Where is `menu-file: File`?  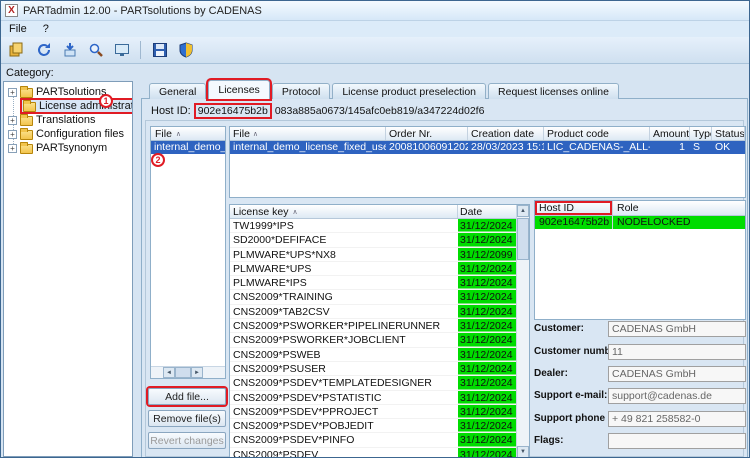
menu-file: File is located at coordinates (18, 29).